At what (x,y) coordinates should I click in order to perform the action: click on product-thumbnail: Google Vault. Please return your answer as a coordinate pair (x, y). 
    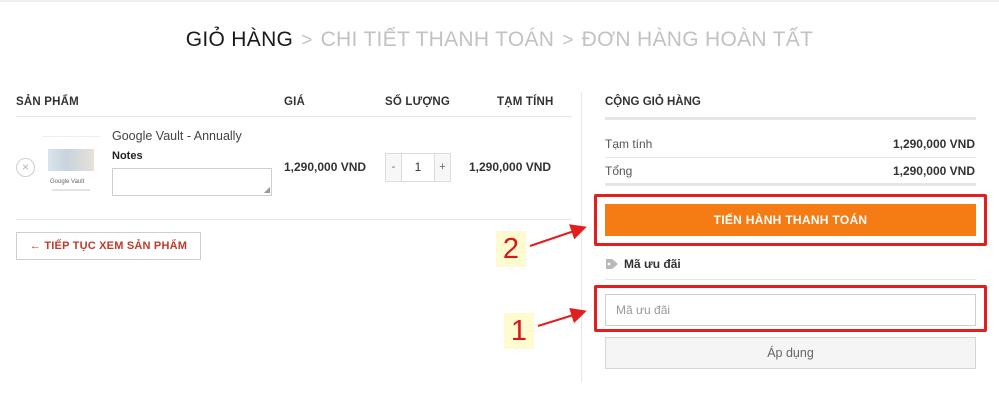
    Looking at the image, I should click on (71, 163).